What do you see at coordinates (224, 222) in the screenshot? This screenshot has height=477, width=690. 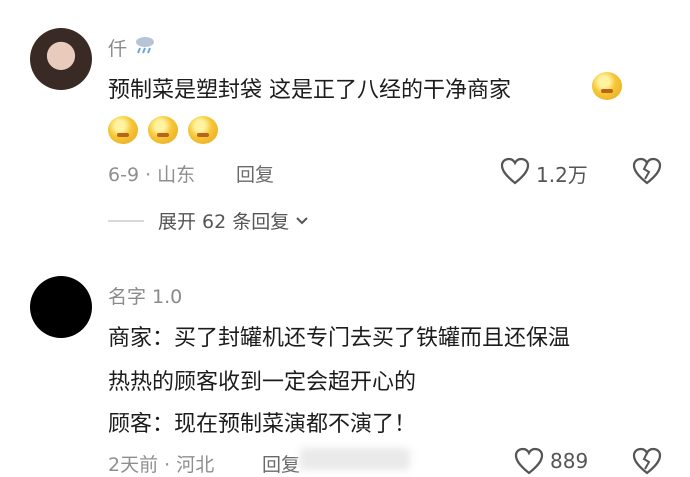 I see `expand-replies-label: 展开 62 条回复` at bounding box center [224, 222].